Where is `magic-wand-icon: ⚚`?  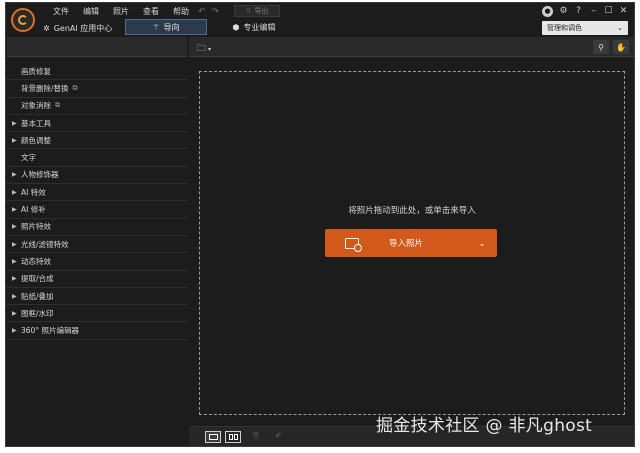 magic-wand-icon: ⚚ is located at coordinates (156, 27).